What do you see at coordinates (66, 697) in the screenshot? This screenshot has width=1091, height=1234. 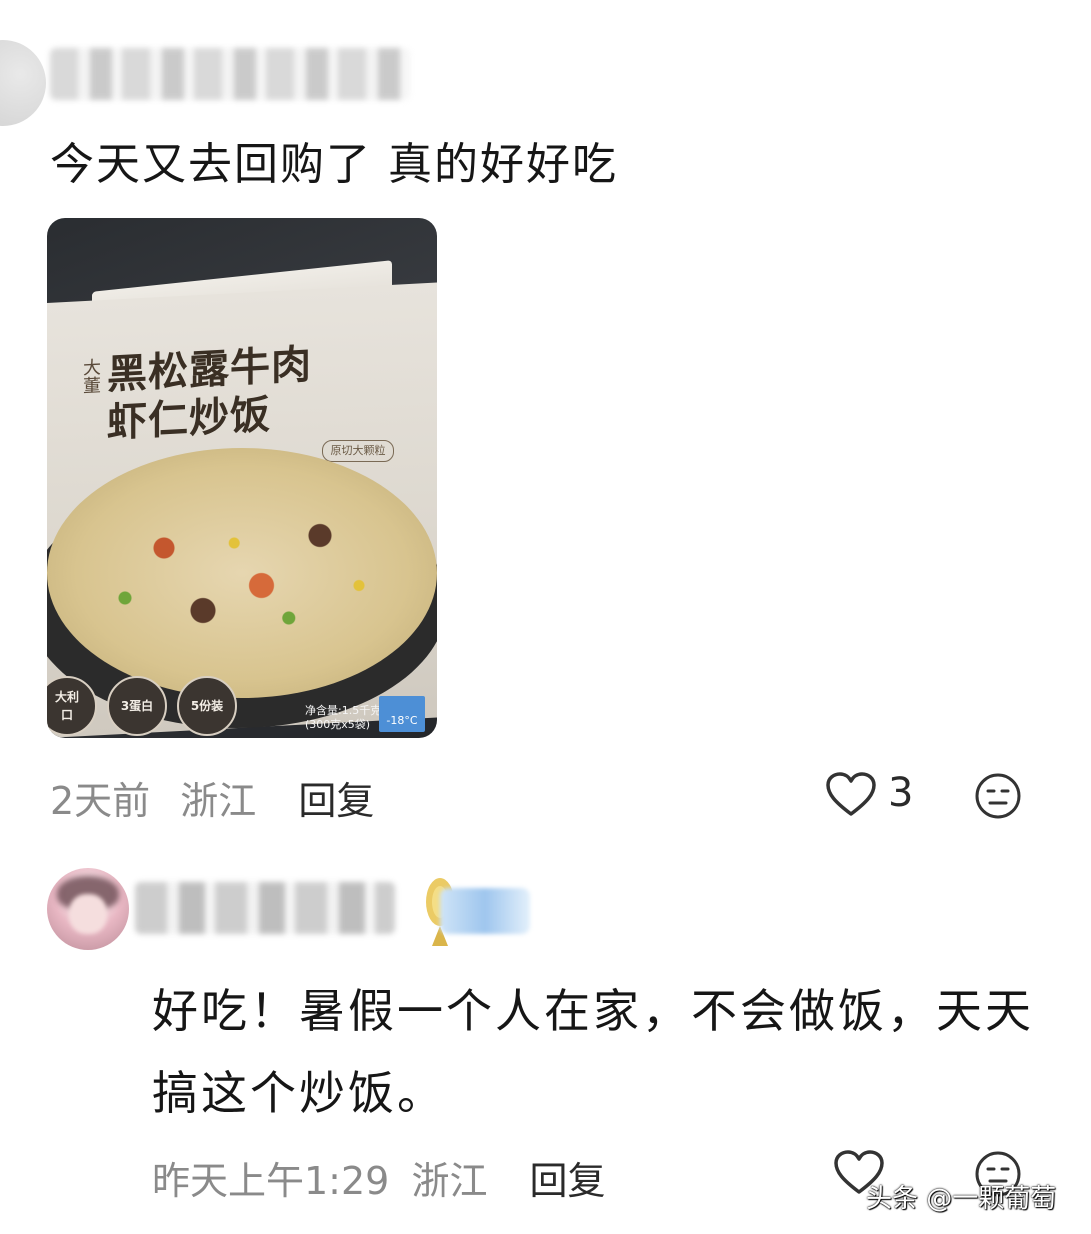 I see `feature-icon-1-line1: 大利` at bounding box center [66, 697].